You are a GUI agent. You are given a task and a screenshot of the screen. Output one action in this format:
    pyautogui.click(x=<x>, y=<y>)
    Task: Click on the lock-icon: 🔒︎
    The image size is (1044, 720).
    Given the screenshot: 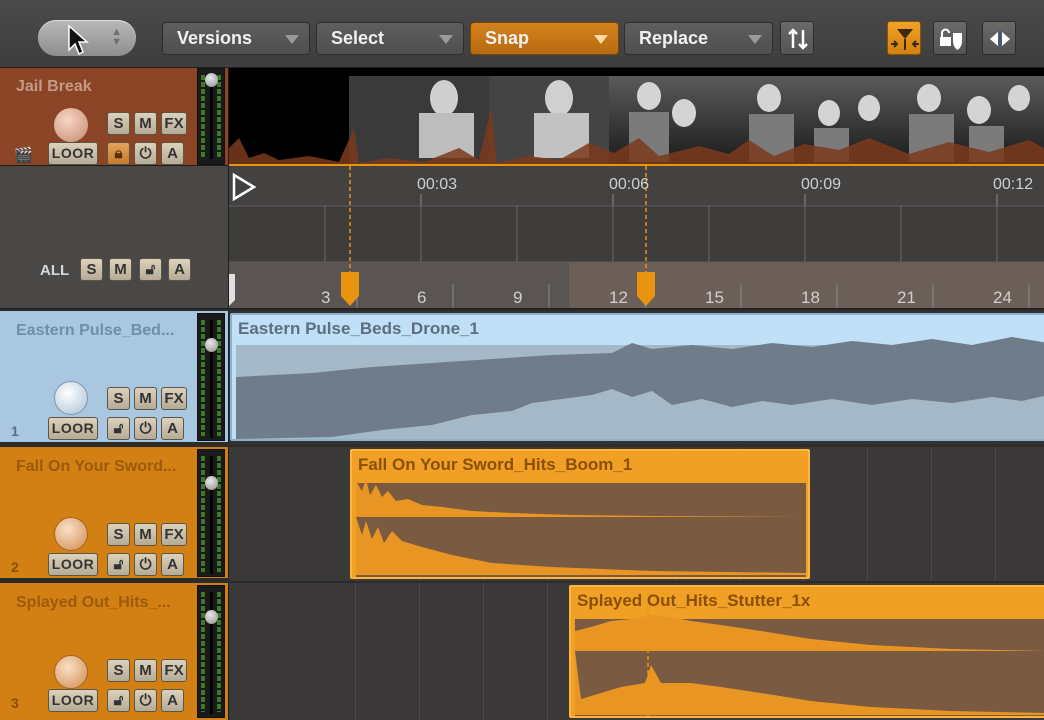 What is the action you would take?
    pyautogui.click(x=118, y=153)
    